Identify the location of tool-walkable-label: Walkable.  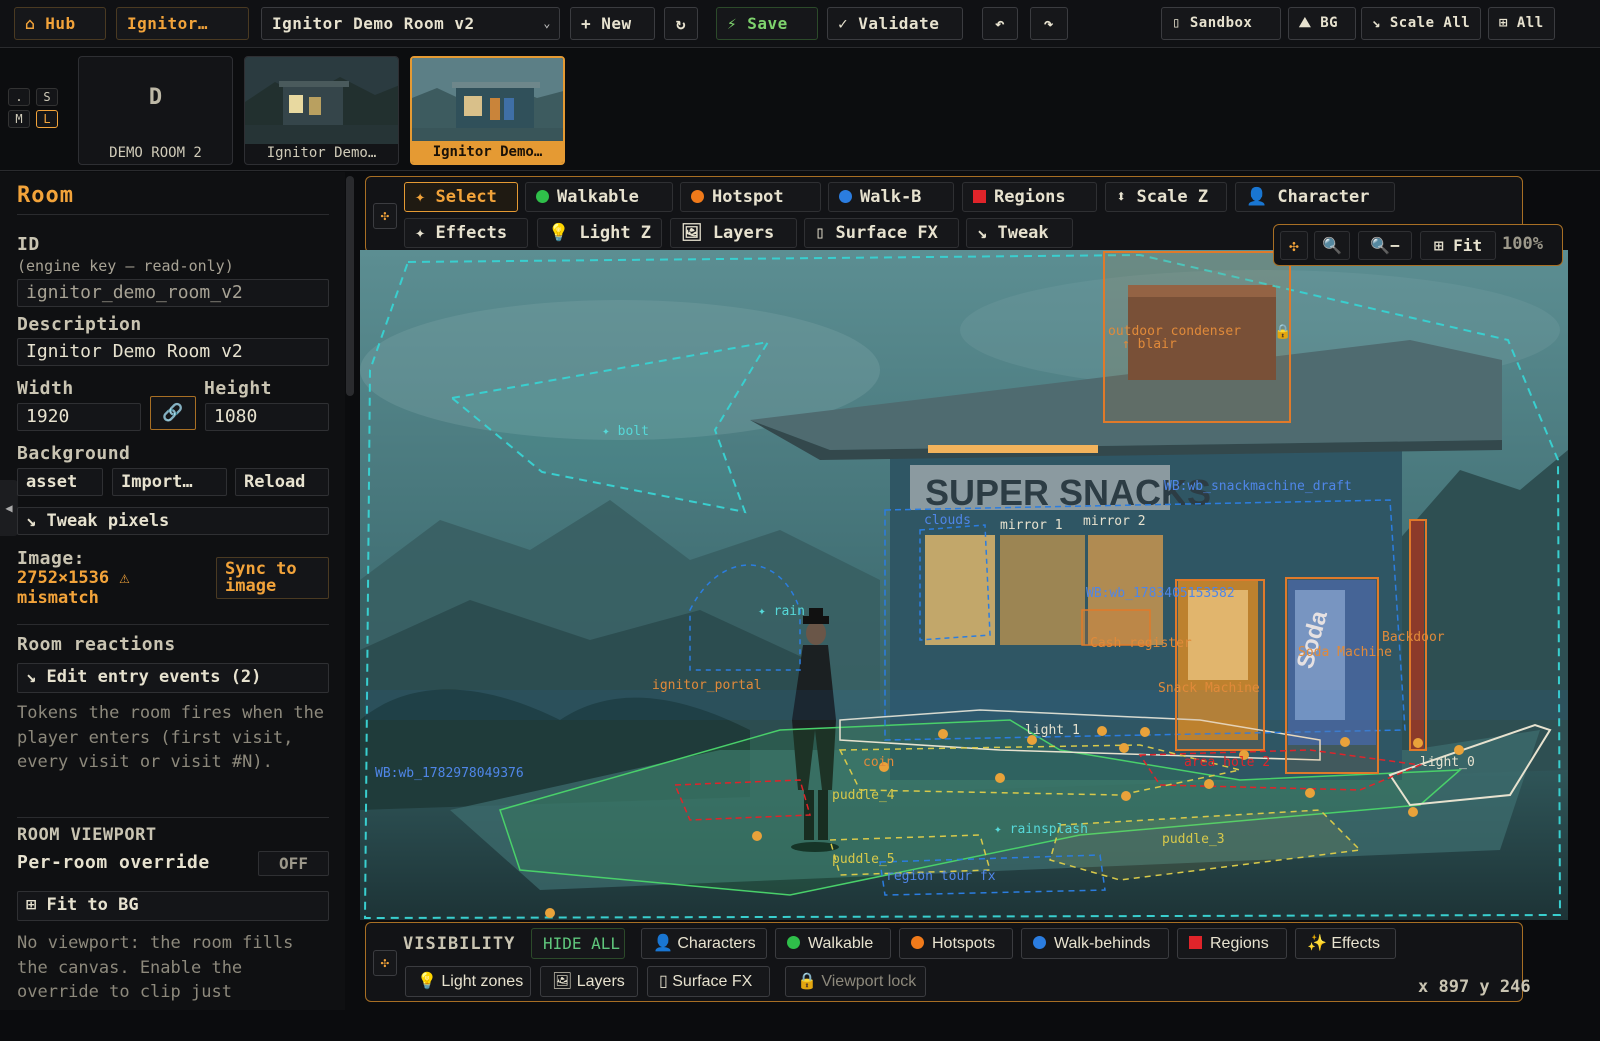
(598, 197).